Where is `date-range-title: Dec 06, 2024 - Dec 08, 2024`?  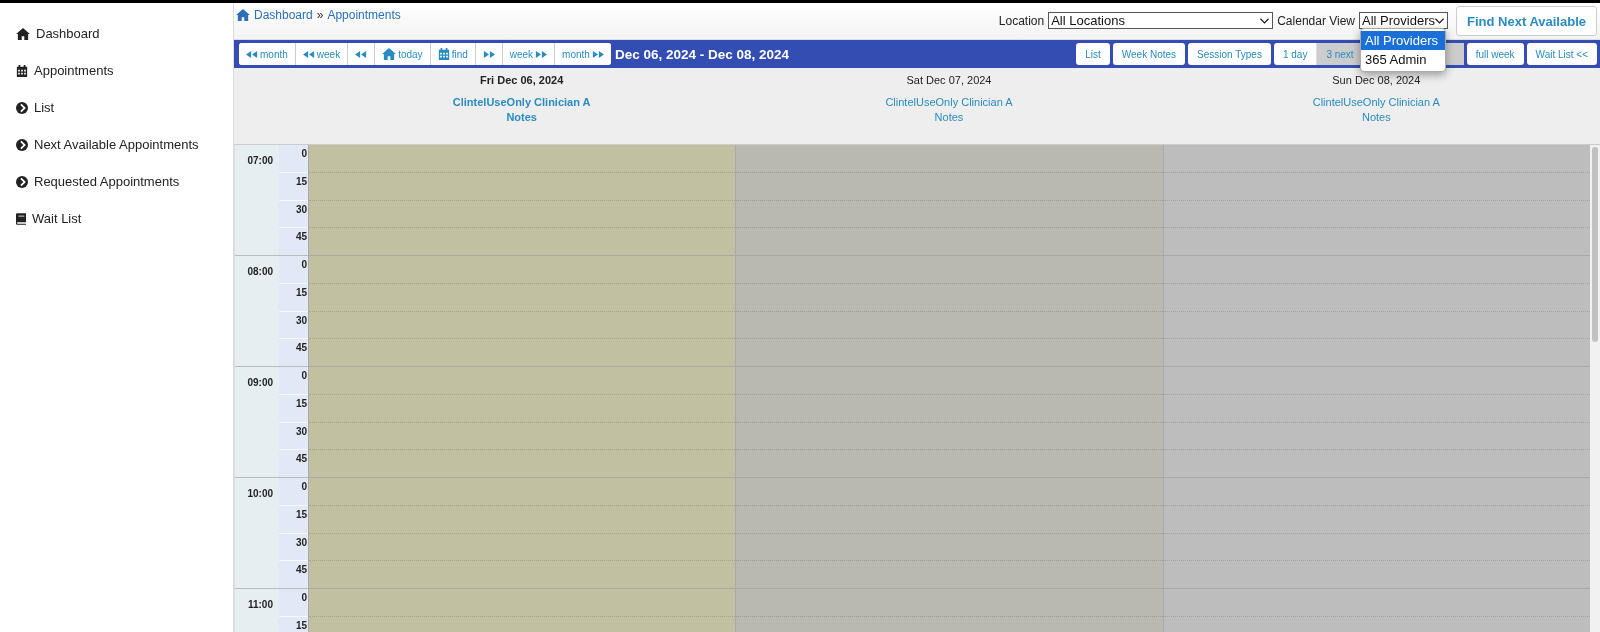
date-range-title: Dec 06, 2024 - Dec 08, 2024 is located at coordinates (702, 54).